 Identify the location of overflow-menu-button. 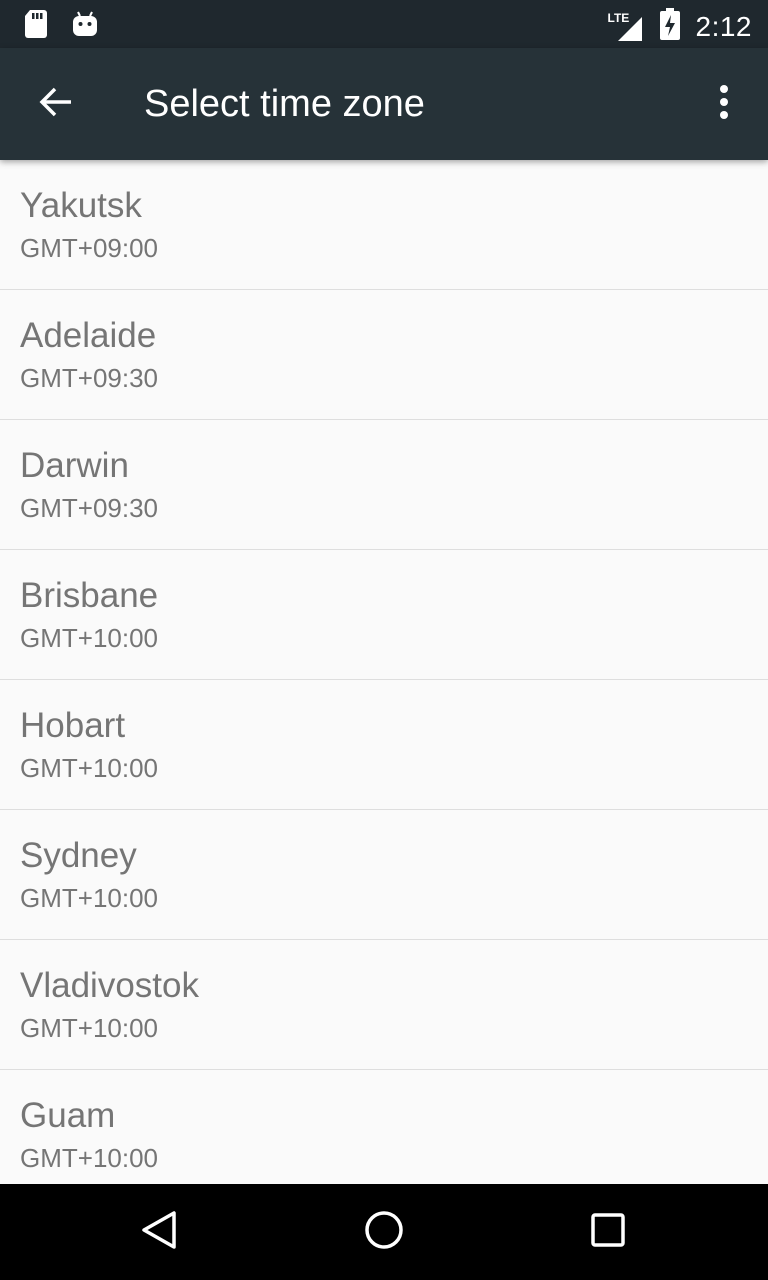
(724, 104).